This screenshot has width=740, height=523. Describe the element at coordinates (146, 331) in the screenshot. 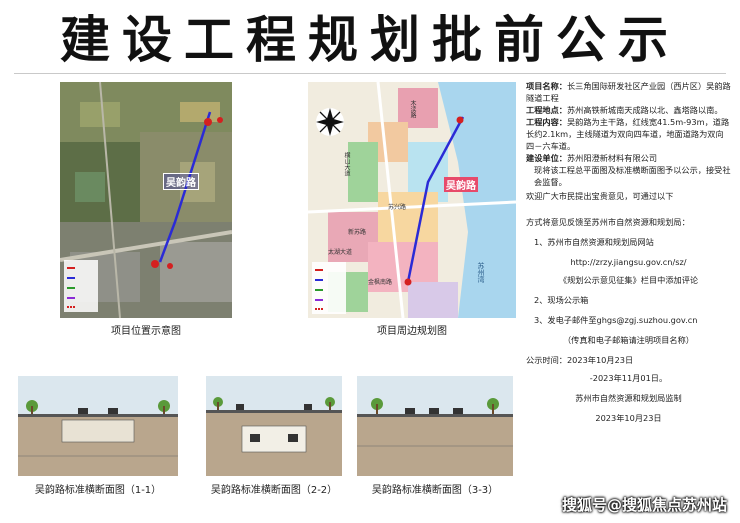

I see `location-map-caption: 项目位置示意图` at that location.